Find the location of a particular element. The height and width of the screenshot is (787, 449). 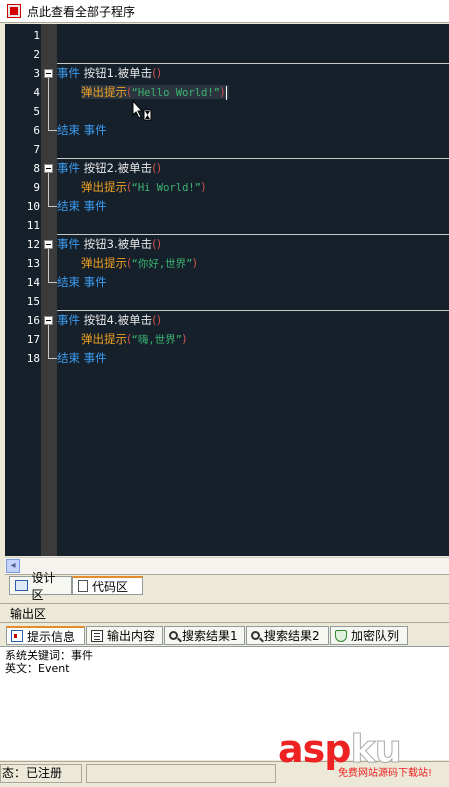

current-line-highlight: 弹出提示(“Hello World!”) is located at coordinates (155, 92).